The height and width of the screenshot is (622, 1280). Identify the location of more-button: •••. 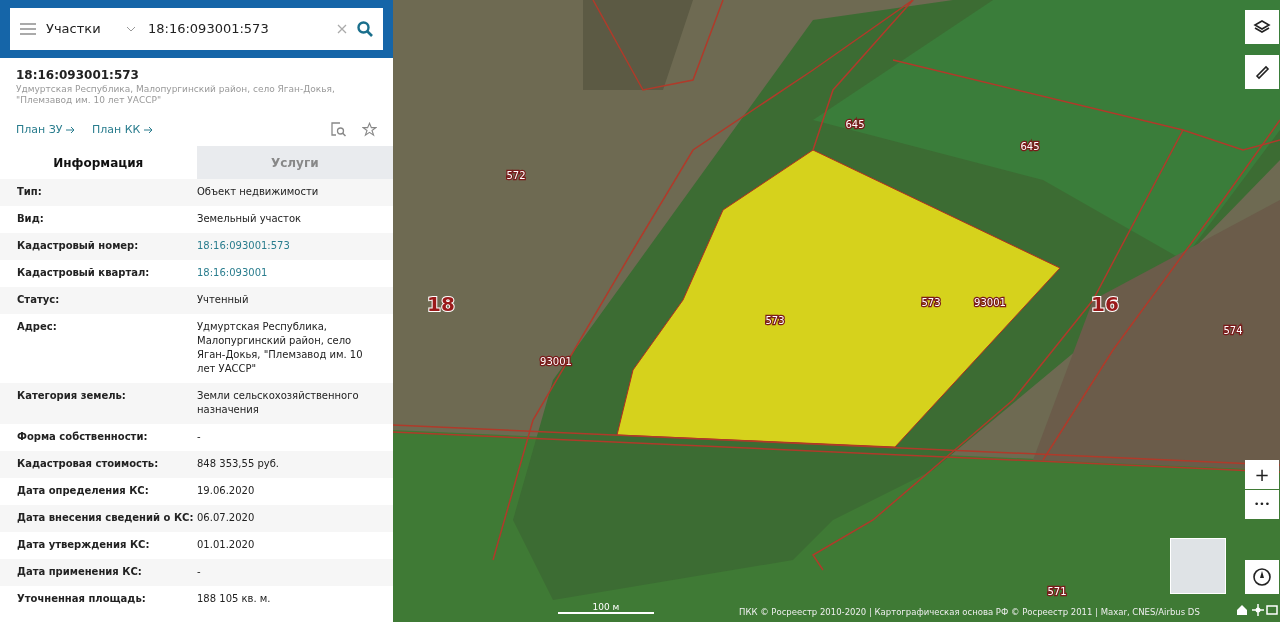
(1262, 504).